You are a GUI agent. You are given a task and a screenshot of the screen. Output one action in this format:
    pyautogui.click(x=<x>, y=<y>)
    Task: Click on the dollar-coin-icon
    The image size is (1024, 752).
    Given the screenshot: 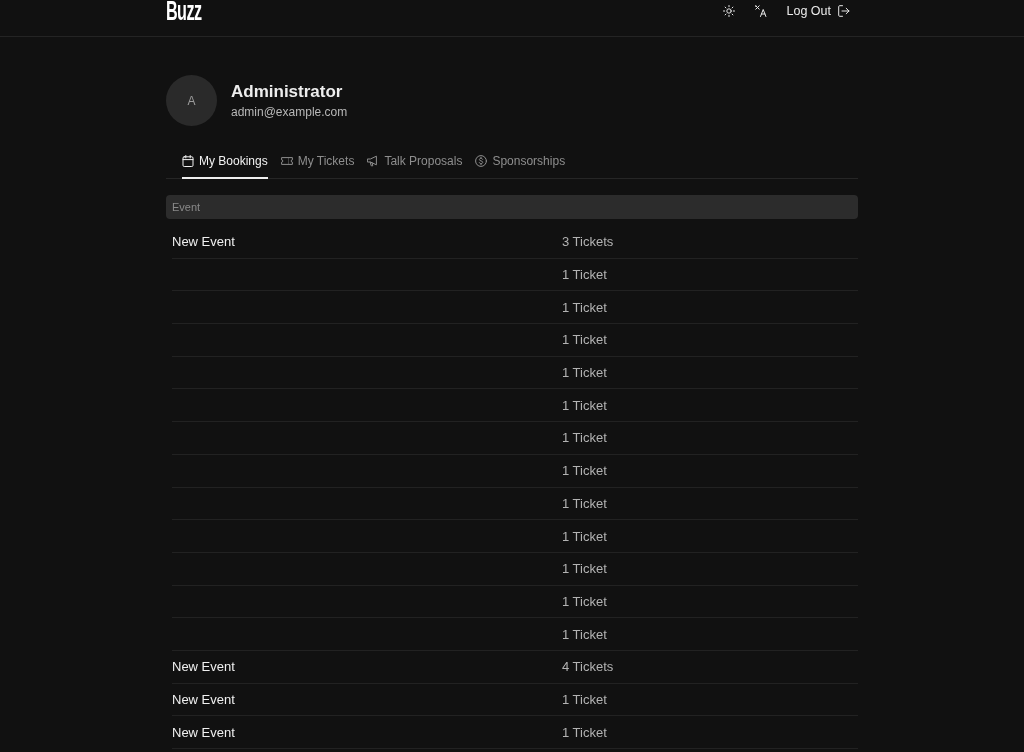 What is the action you would take?
    pyautogui.click(x=481, y=161)
    